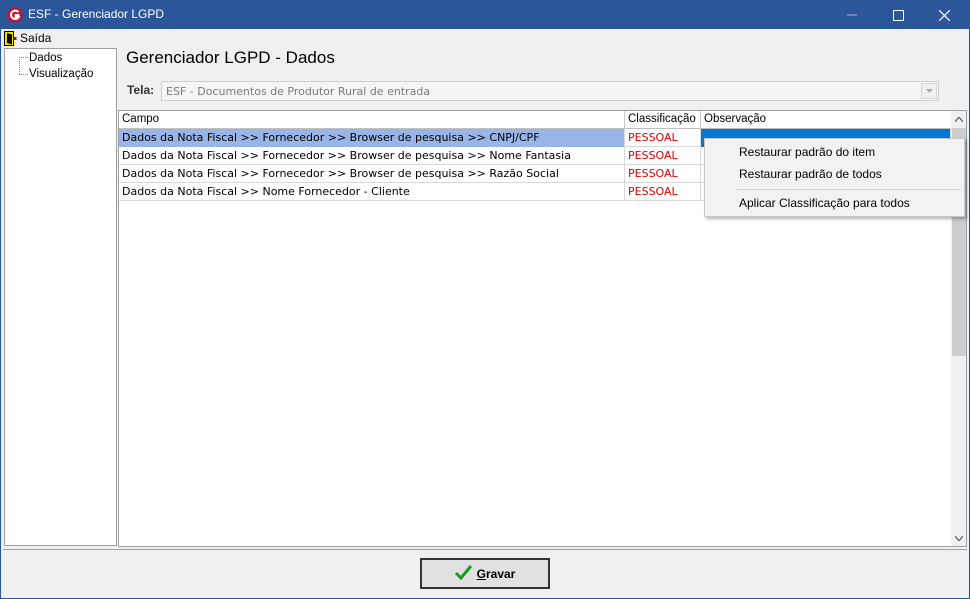 Image resolution: width=970 pixels, height=599 pixels. What do you see at coordinates (372, 120) in the screenshot?
I see `column-header-campo: Campo` at bounding box center [372, 120].